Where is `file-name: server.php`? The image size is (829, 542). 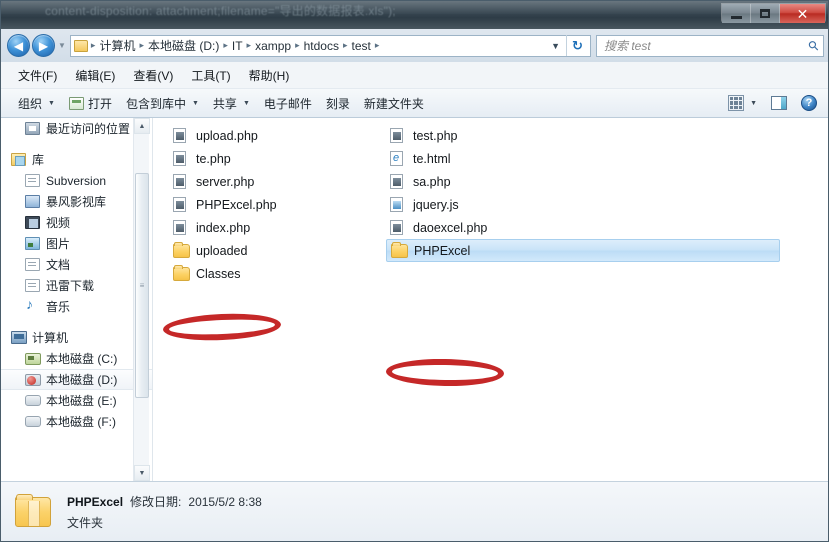
file-name: server.php is located at coordinates (225, 181).